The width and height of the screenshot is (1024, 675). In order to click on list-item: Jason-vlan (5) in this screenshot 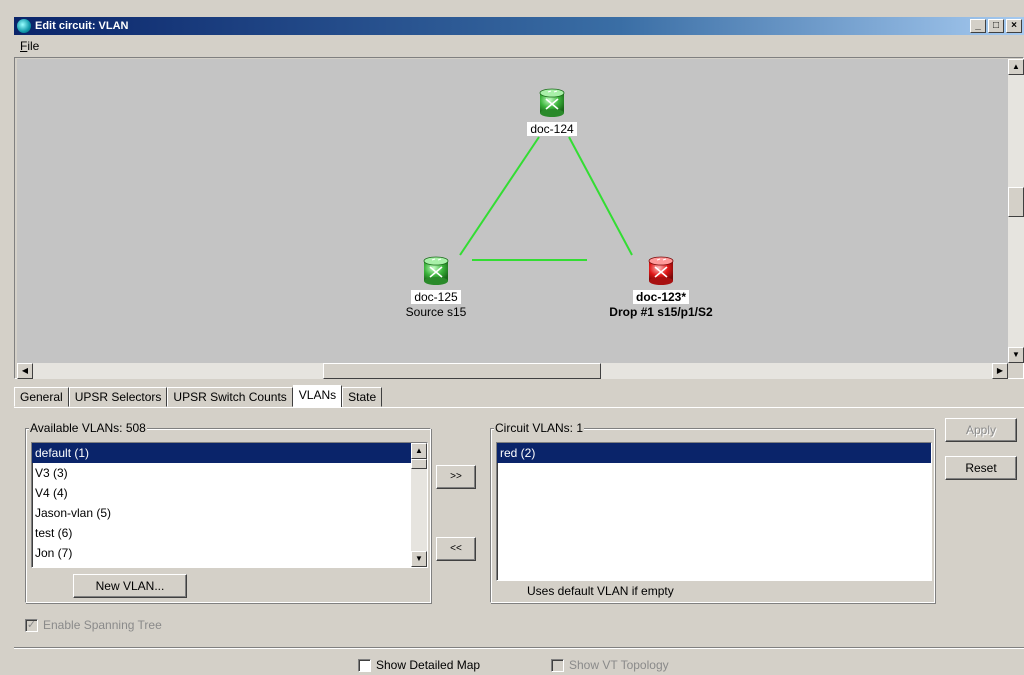, I will do `click(229, 513)`.